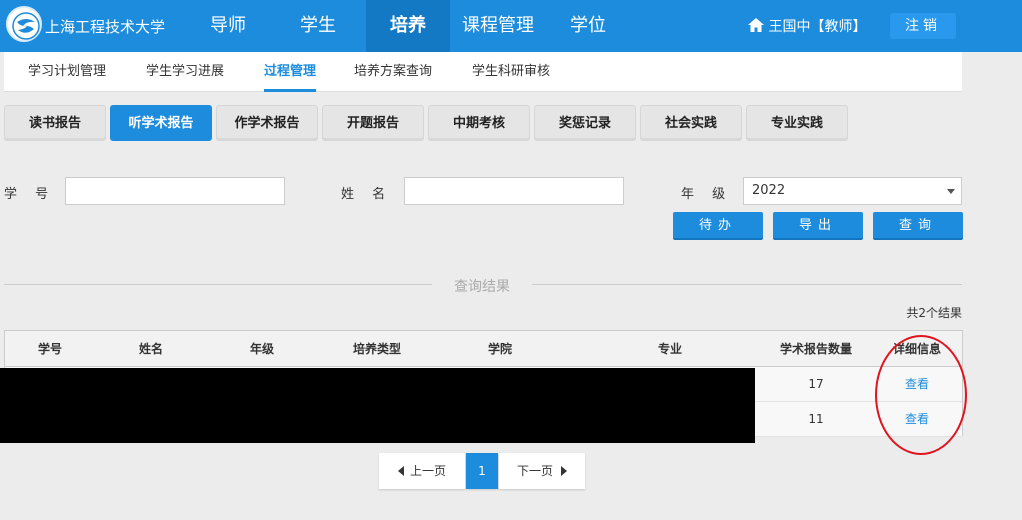  Describe the element at coordinates (67, 72) in the screenshot. I see `subnav-study-plan: 学习计划管理` at that location.